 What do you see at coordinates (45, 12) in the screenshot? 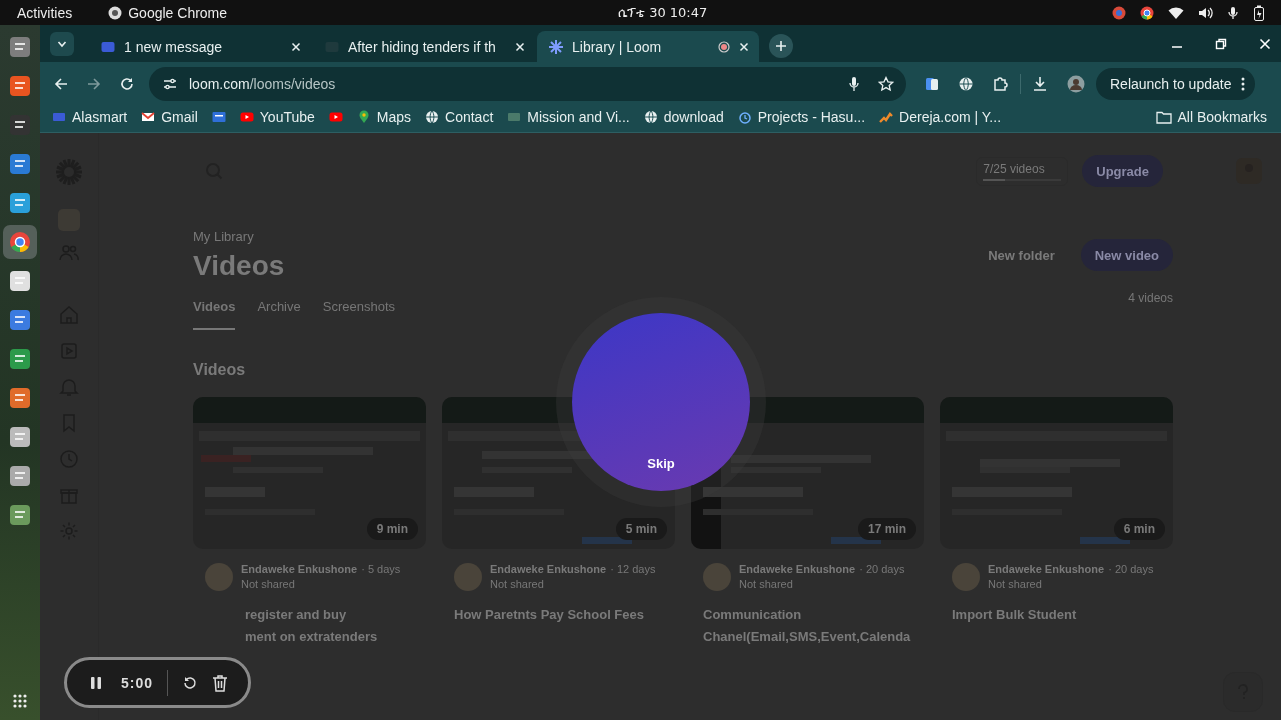
I see `activities-button: Activities` at bounding box center [45, 12].